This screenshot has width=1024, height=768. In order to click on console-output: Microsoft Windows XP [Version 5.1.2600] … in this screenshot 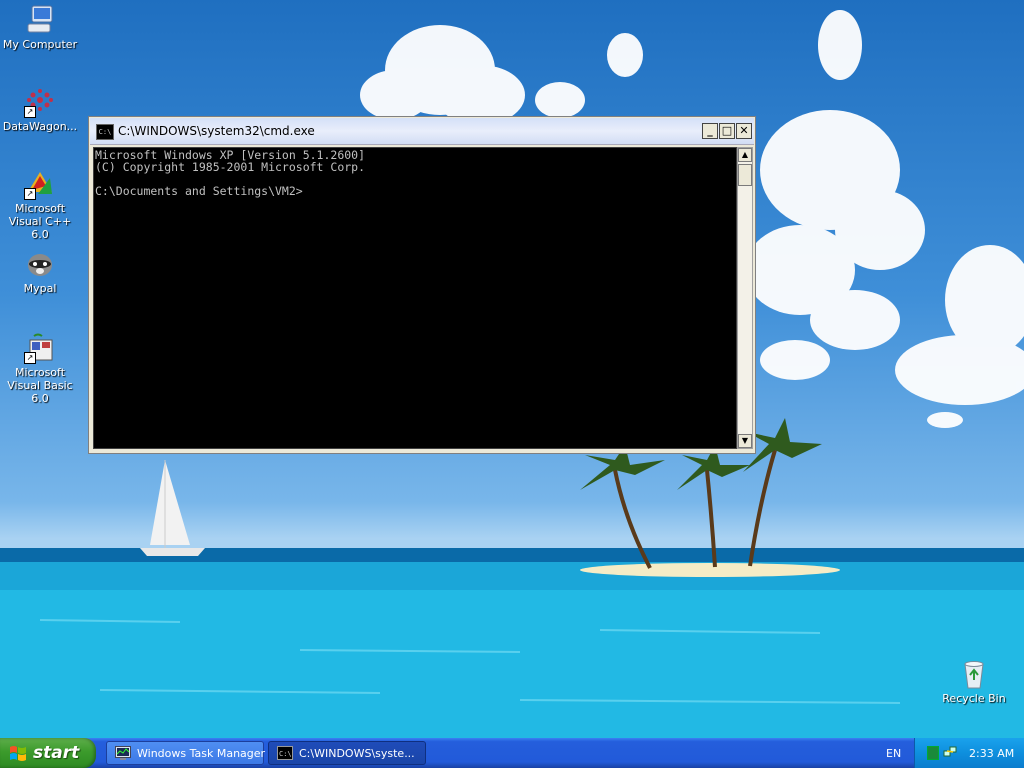, I will do `click(230, 173)`.